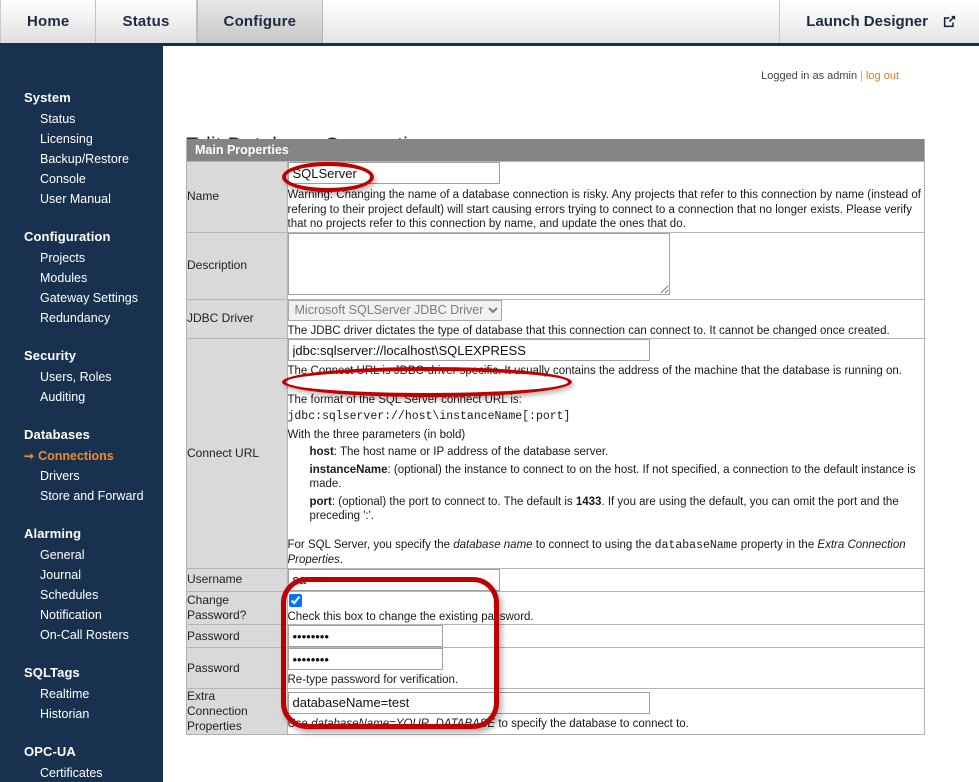 Image resolution: width=979 pixels, height=782 pixels. What do you see at coordinates (403, 723) in the screenshot?
I see `extra-hint-code: databaseName=YOUR_DATABASE` at bounding box center [403, 723].